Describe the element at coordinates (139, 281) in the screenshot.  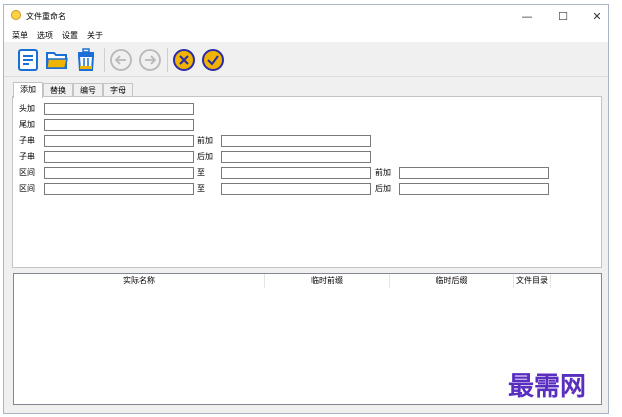
I see `column-header-actual-name: 实际名称` at that location.